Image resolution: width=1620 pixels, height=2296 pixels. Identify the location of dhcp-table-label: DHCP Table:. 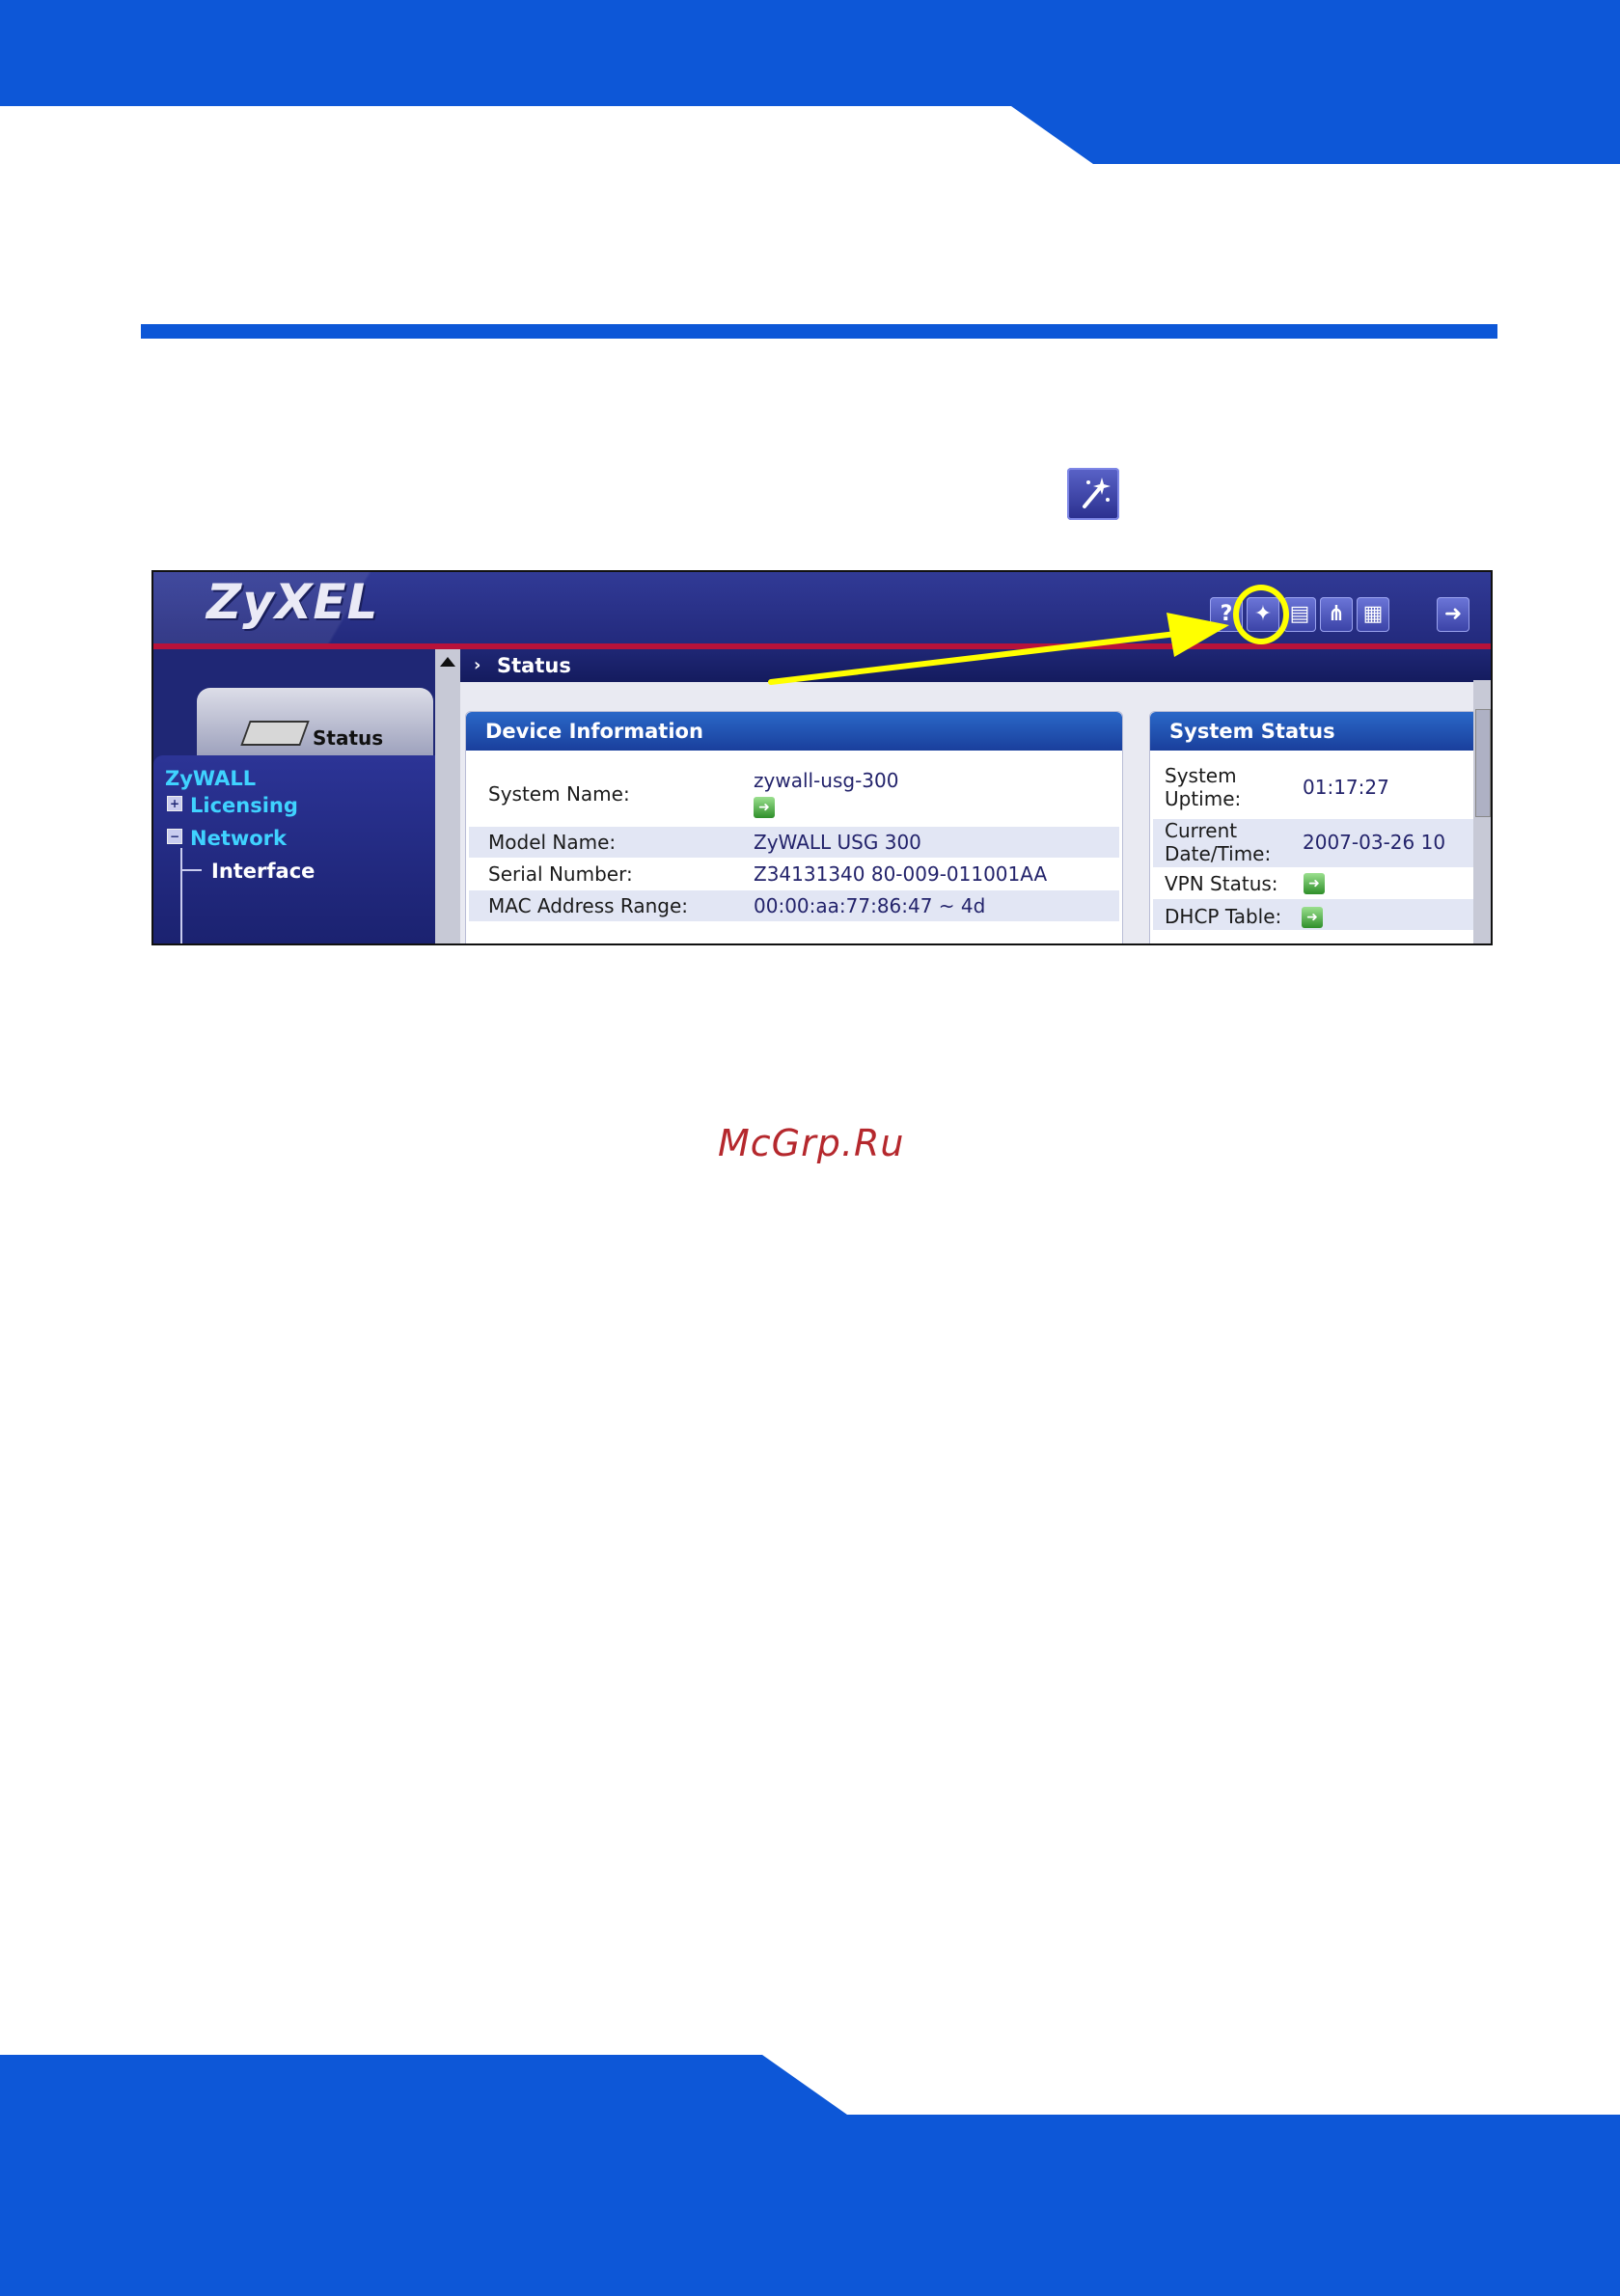
(1223, 917).